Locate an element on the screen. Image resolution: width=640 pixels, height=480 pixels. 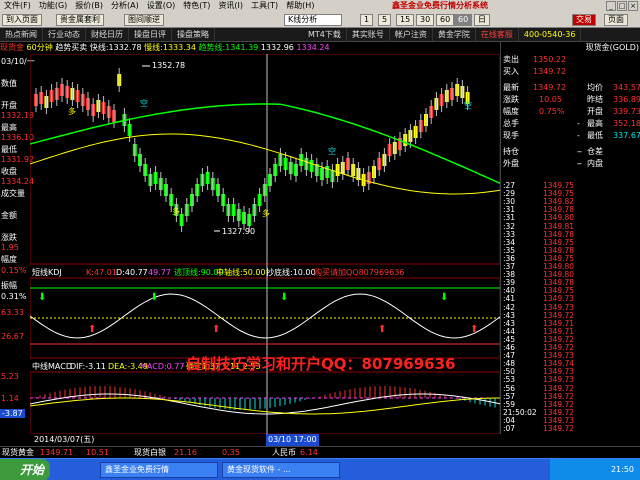
hold-chg-value: - is located at coordinates (580, 151).